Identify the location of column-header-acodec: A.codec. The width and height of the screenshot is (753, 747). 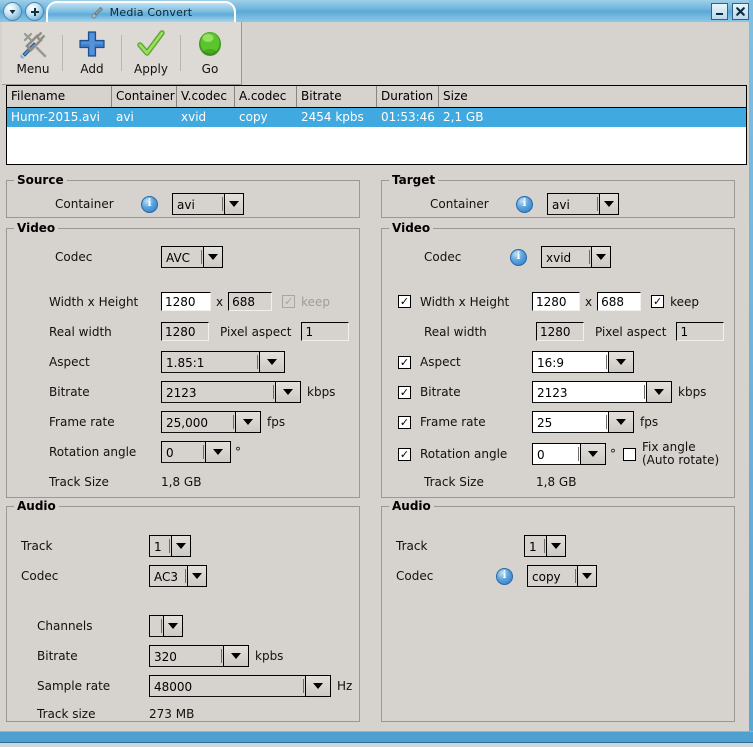
(266, 96).